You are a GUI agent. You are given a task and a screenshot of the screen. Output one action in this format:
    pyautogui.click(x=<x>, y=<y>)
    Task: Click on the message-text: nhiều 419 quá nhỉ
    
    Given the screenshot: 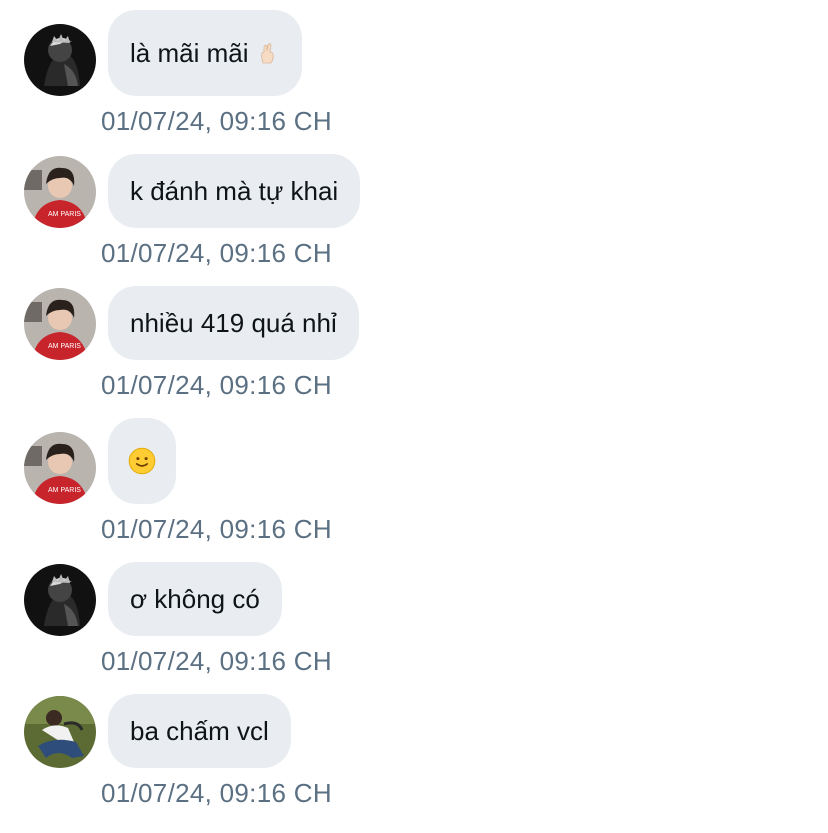 What is the action you would take?
    pyautogui.click(x=233, y=323)
    